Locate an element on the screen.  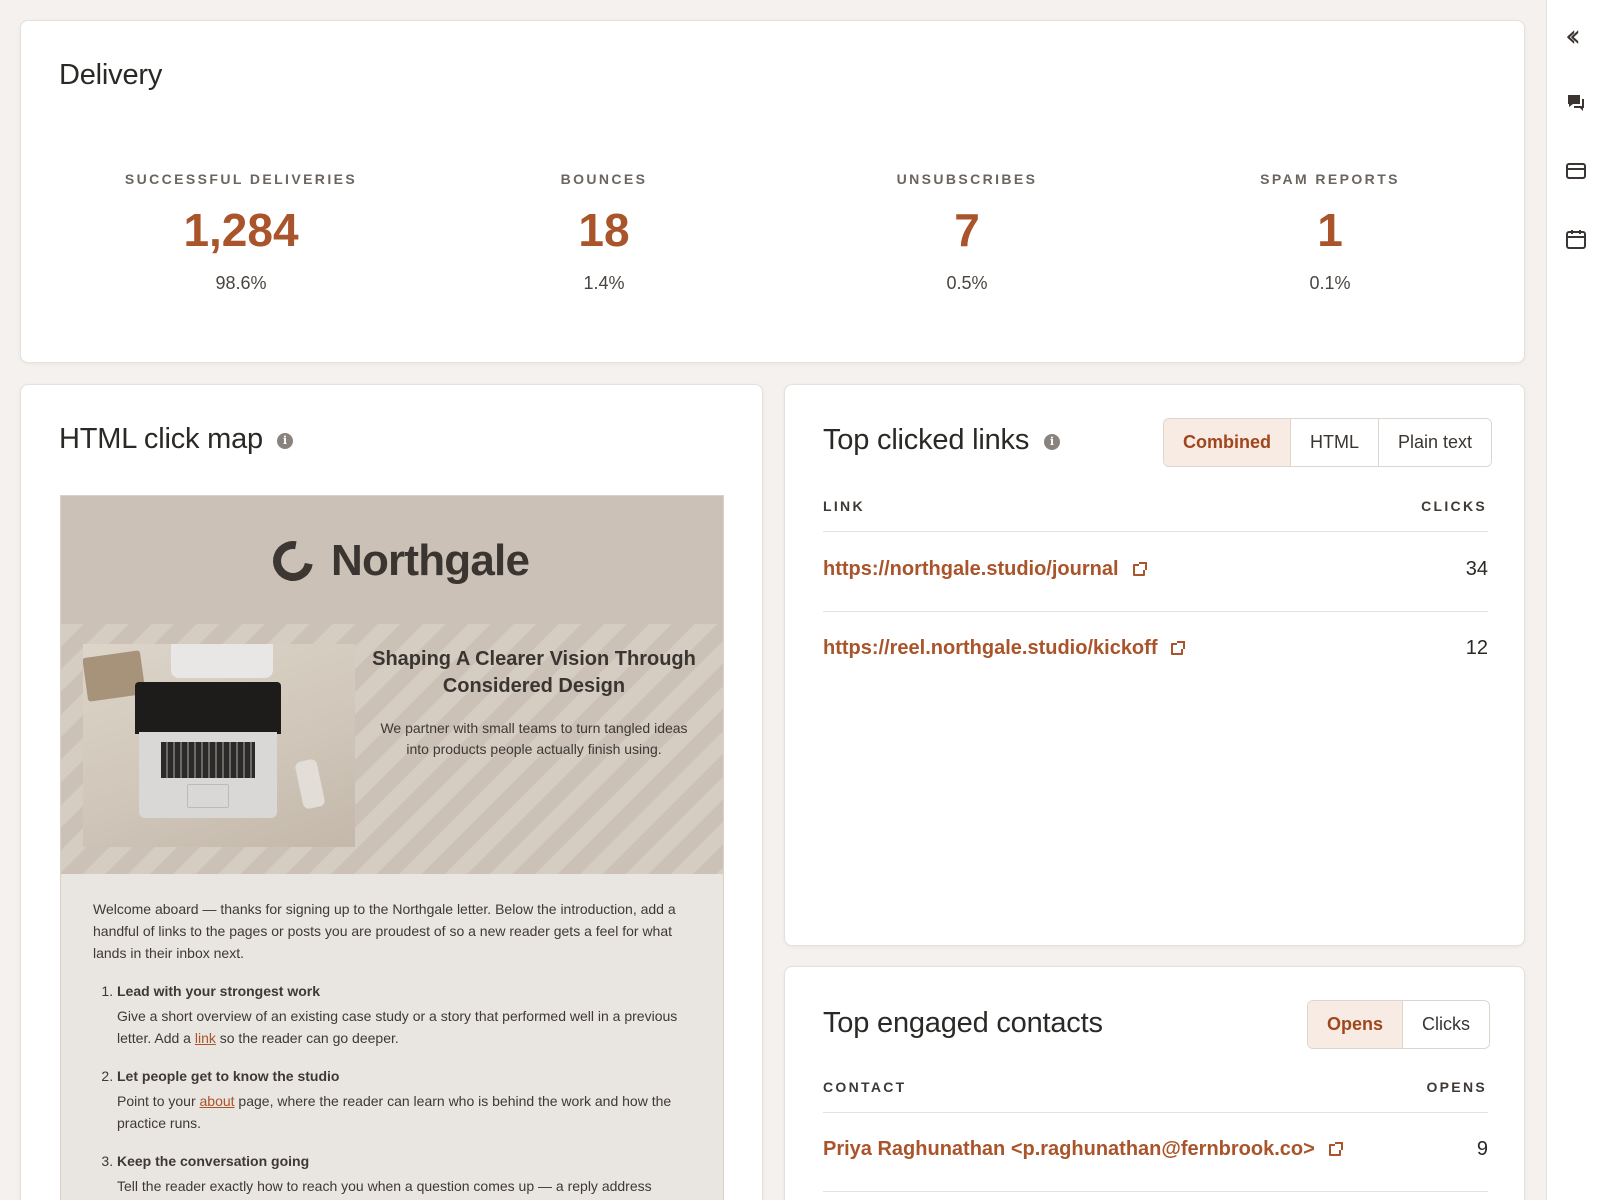
link-format-tabs: Combined HTML Plain text is located at coordinates (1328, 442).